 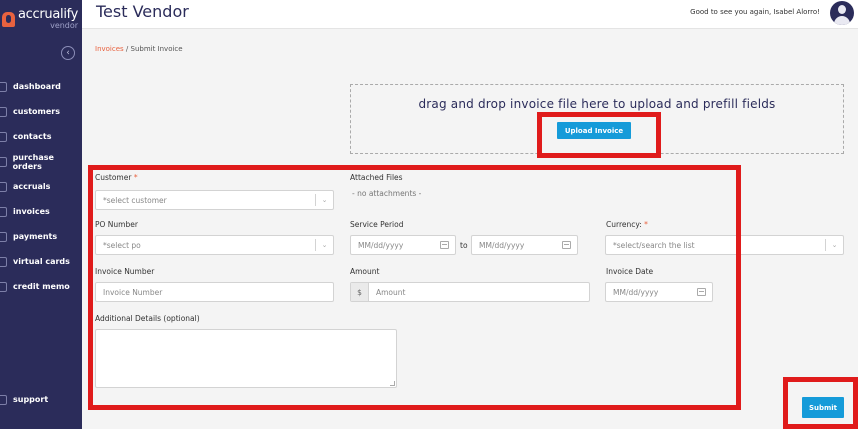 I want to click on breadcrumb: Invoices / Submit Invoice, so click(x=139, y=49).